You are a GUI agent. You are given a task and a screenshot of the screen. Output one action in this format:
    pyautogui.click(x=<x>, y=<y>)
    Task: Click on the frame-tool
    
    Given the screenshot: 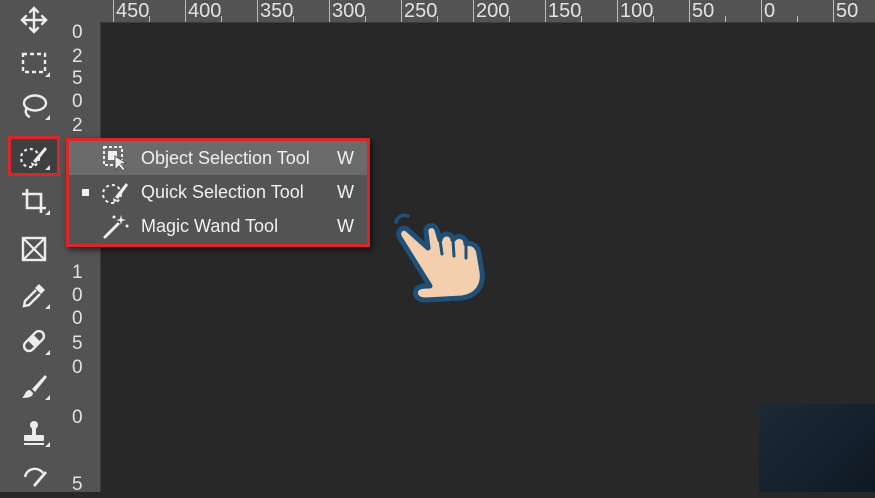 What is the action you would take?
    pyautogui.click(x=34, y=249)
    